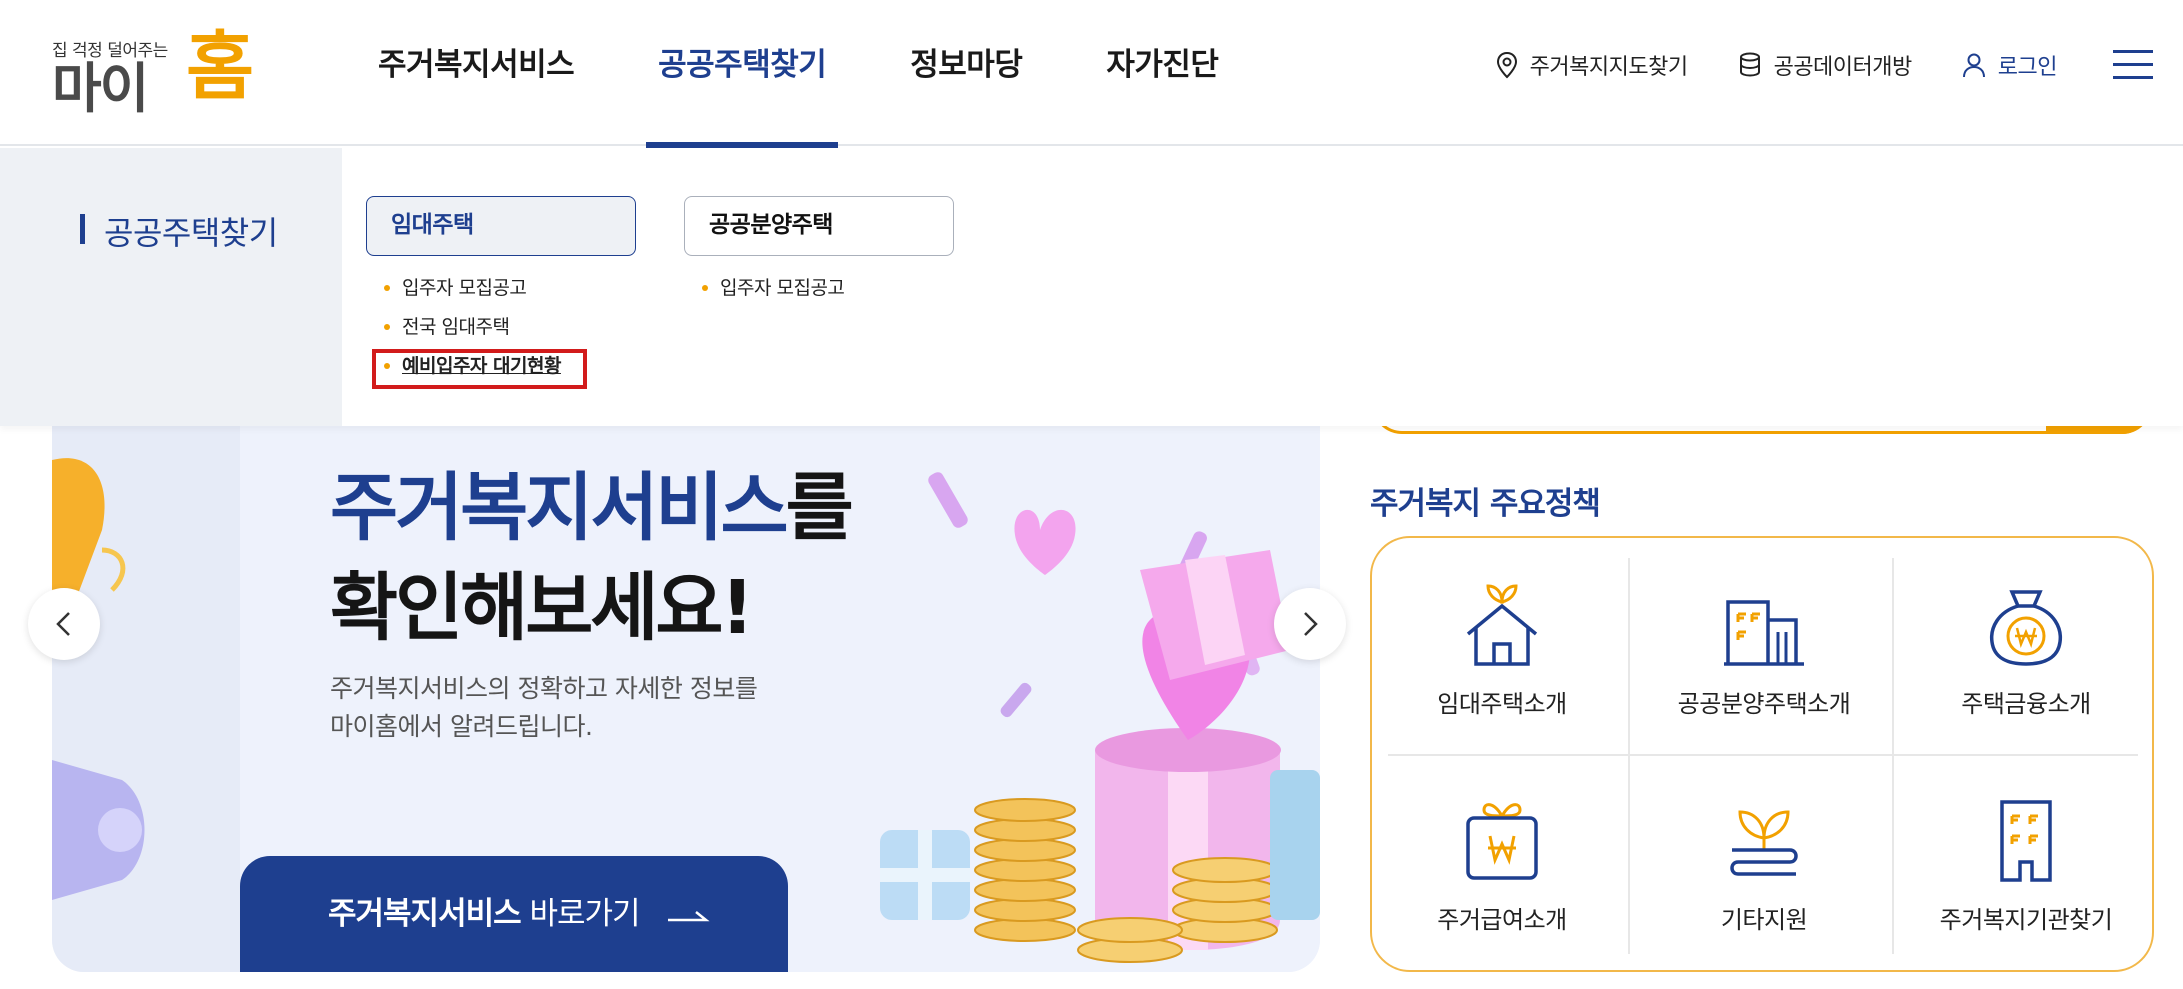 The width and height of the screenshot is (2183, 989). What do you see at coordinates (2027, 67) in the screenshot?
I see `login-label: 로그인` at bounding box center [2027, 67].